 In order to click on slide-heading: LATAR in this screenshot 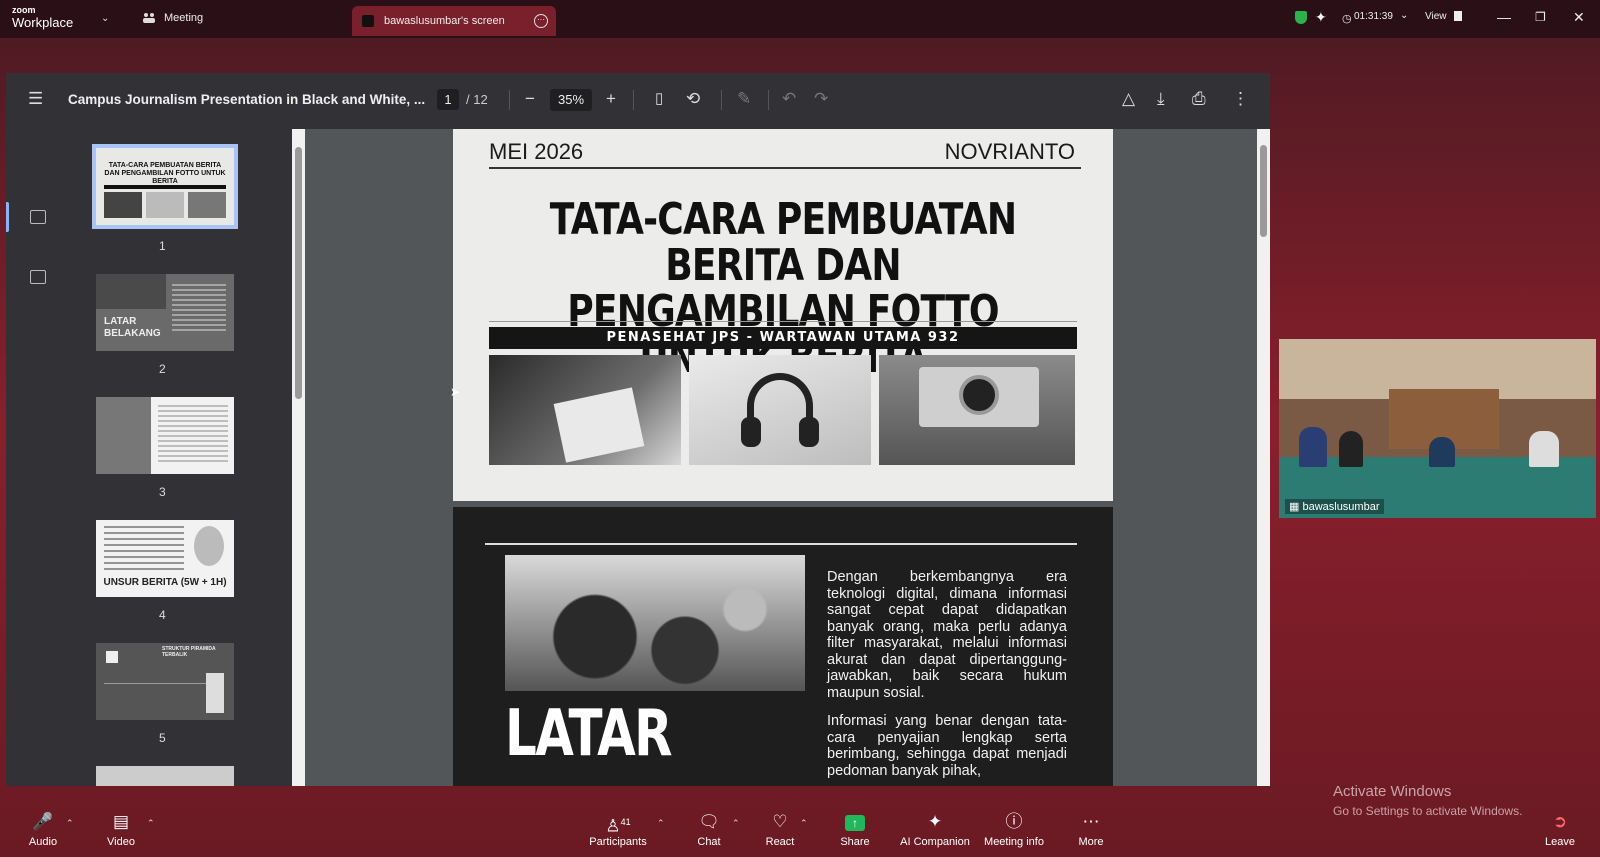, I will do `click(589, 734)`.